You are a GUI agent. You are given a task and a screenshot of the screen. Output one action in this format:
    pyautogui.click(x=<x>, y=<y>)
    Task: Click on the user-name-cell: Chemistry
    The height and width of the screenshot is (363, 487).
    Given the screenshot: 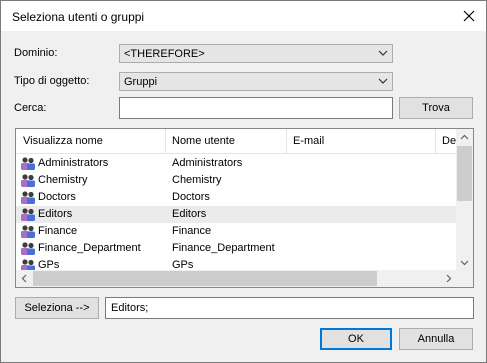 What is the action you would take?
    pyautogui.click(x=197, y=180)
    